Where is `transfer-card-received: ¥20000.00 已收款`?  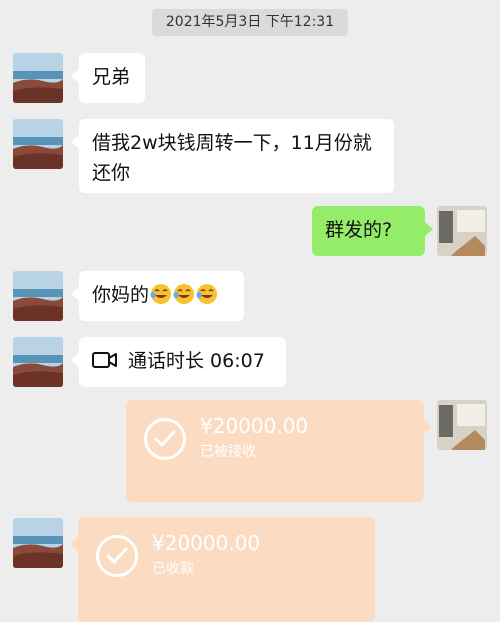
transfer-card-received: ¥20000.00 已收款 is located at coordinates (222, 569).